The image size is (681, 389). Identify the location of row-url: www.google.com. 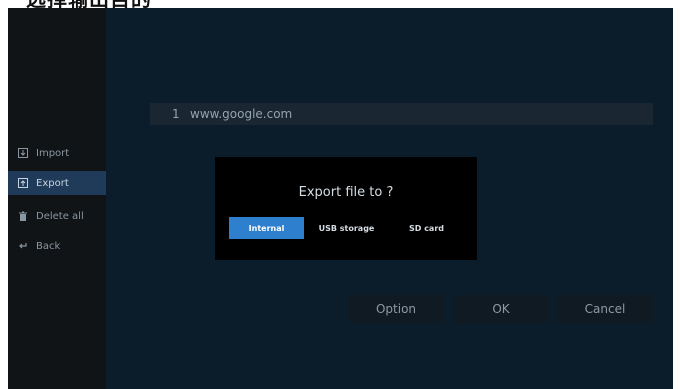
(241, 114).